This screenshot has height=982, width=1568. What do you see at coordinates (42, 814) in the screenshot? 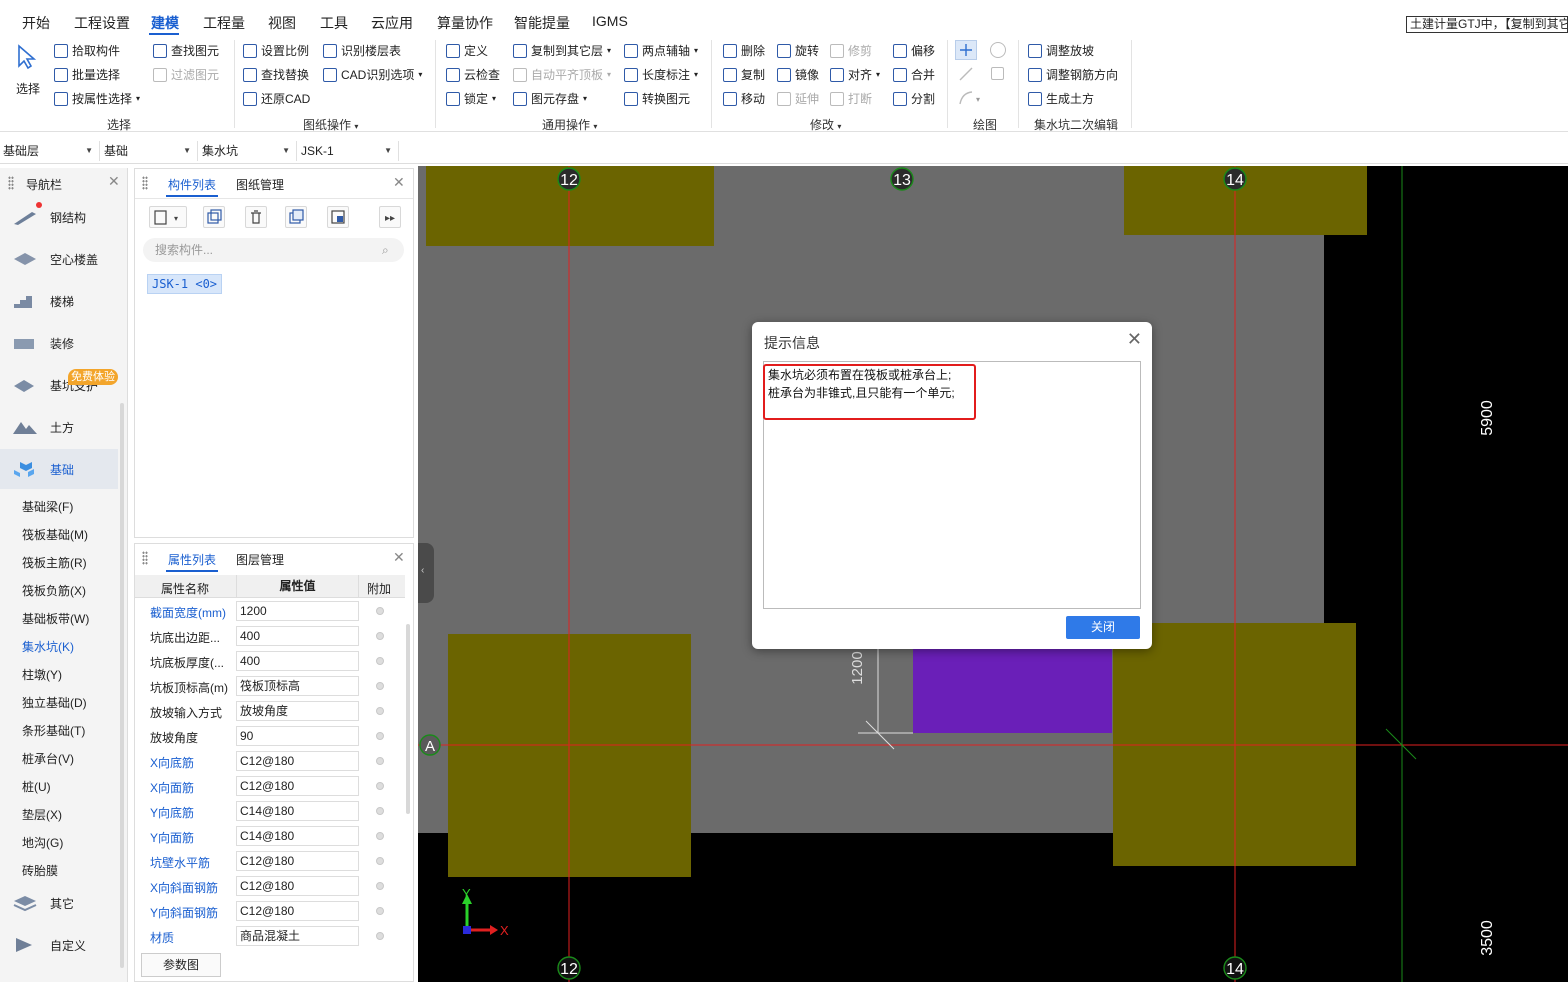
I see `nav-sub-cushion: 垫层(X)` at bounding box center [42, 814].